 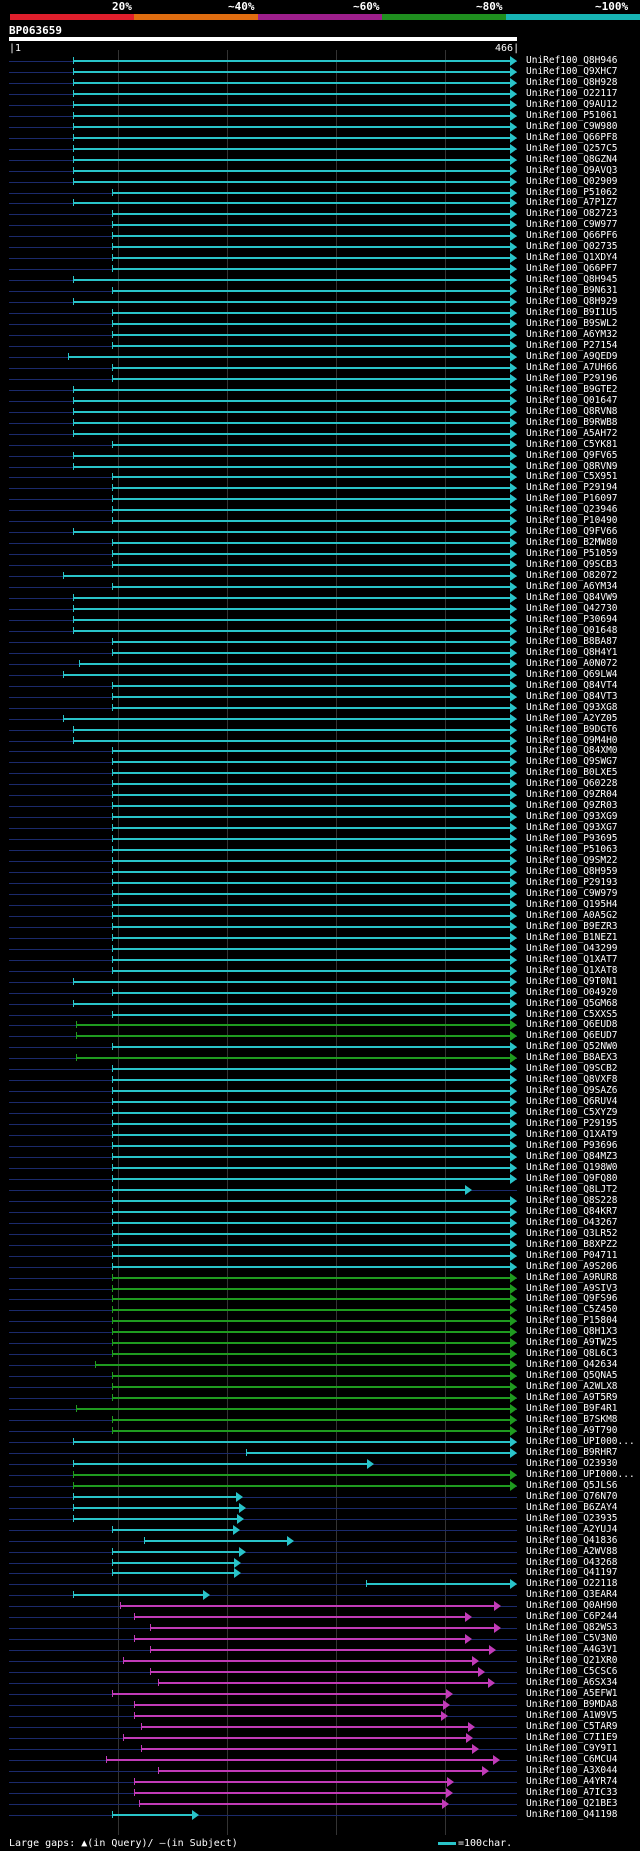 What do you see at coordinates (572, 1815) in the screenshot?
I see `hit-label: UniRef100_Q41198` at bounding box center [572, 1815].